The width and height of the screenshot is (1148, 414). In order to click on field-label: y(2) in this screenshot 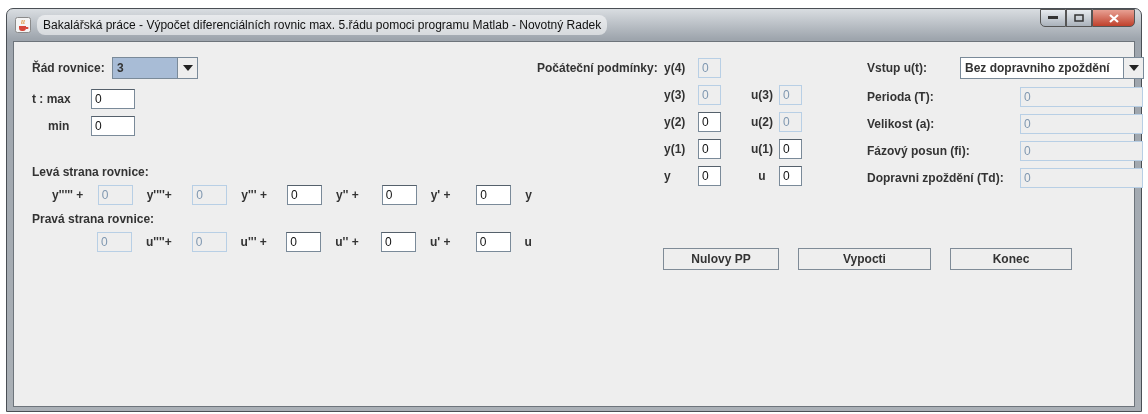, I will do `click(675, 122)`.